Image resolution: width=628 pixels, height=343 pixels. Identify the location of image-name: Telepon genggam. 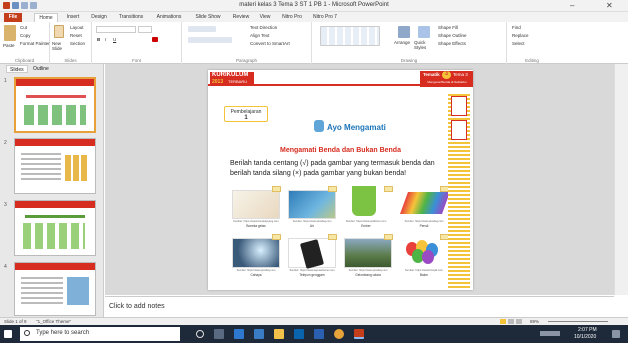
(312, 275).